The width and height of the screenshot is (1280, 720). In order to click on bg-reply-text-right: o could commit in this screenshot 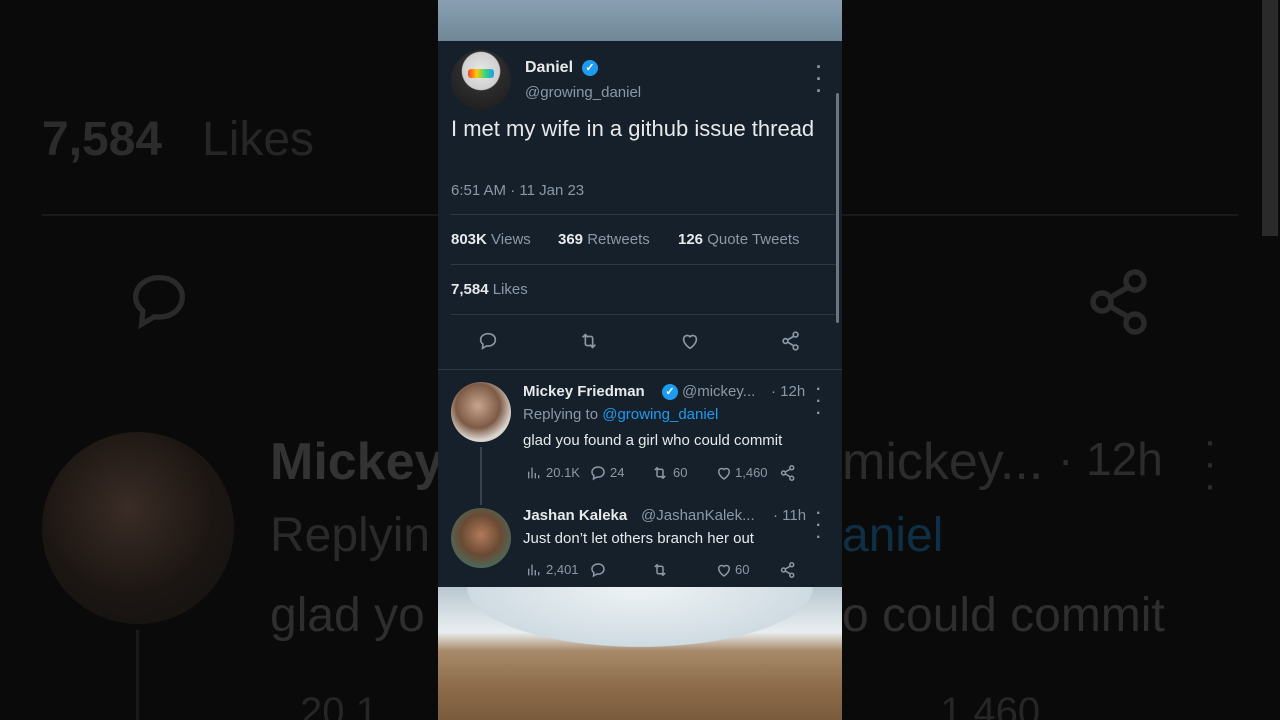, I will do `click(1003, 615)`.